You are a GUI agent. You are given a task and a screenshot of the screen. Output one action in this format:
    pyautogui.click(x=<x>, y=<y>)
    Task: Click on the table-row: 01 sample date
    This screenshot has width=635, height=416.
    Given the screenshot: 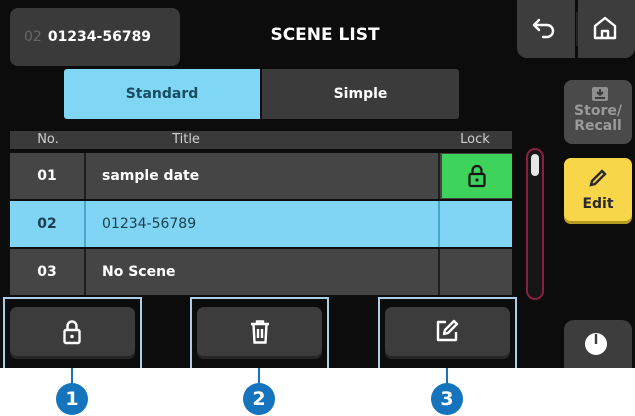 What is the action you would take?
    pyautogui.click(x=261, y=176)
    